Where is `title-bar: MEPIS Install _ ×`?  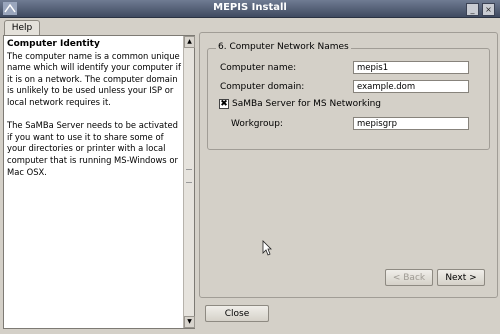 title-bar: MEPIS Install _ × is located at coordinates (250, 9).